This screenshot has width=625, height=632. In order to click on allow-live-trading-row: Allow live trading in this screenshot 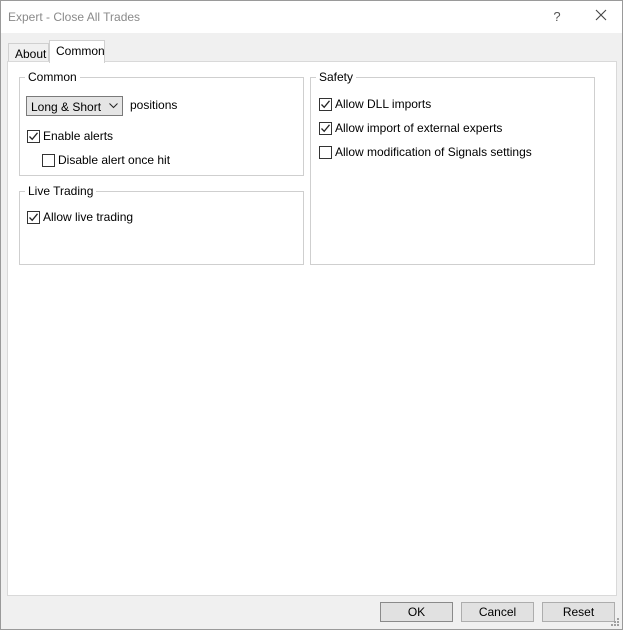, I will do `click(80, 217)`.